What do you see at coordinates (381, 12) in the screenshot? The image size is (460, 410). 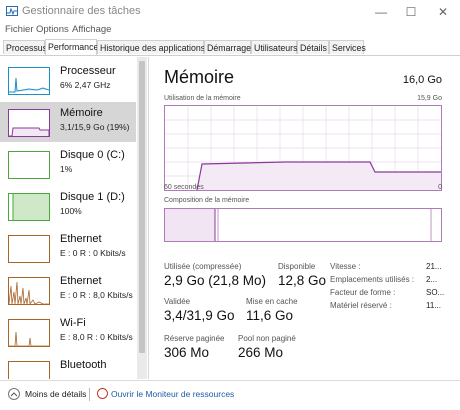 I see `minimize-button: —` at bounding box center [381, 12].